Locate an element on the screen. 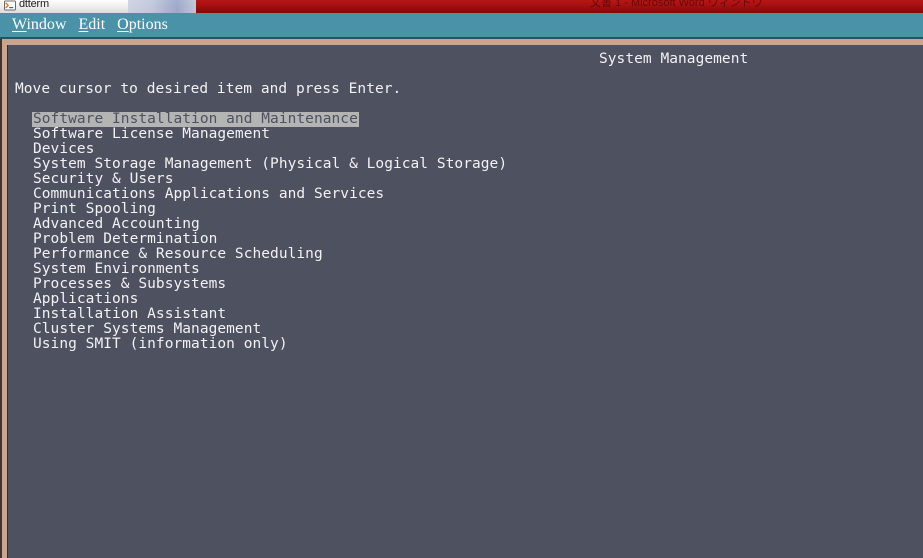  menu-edit-mnemonic: E is located at coordinates (83, 24).